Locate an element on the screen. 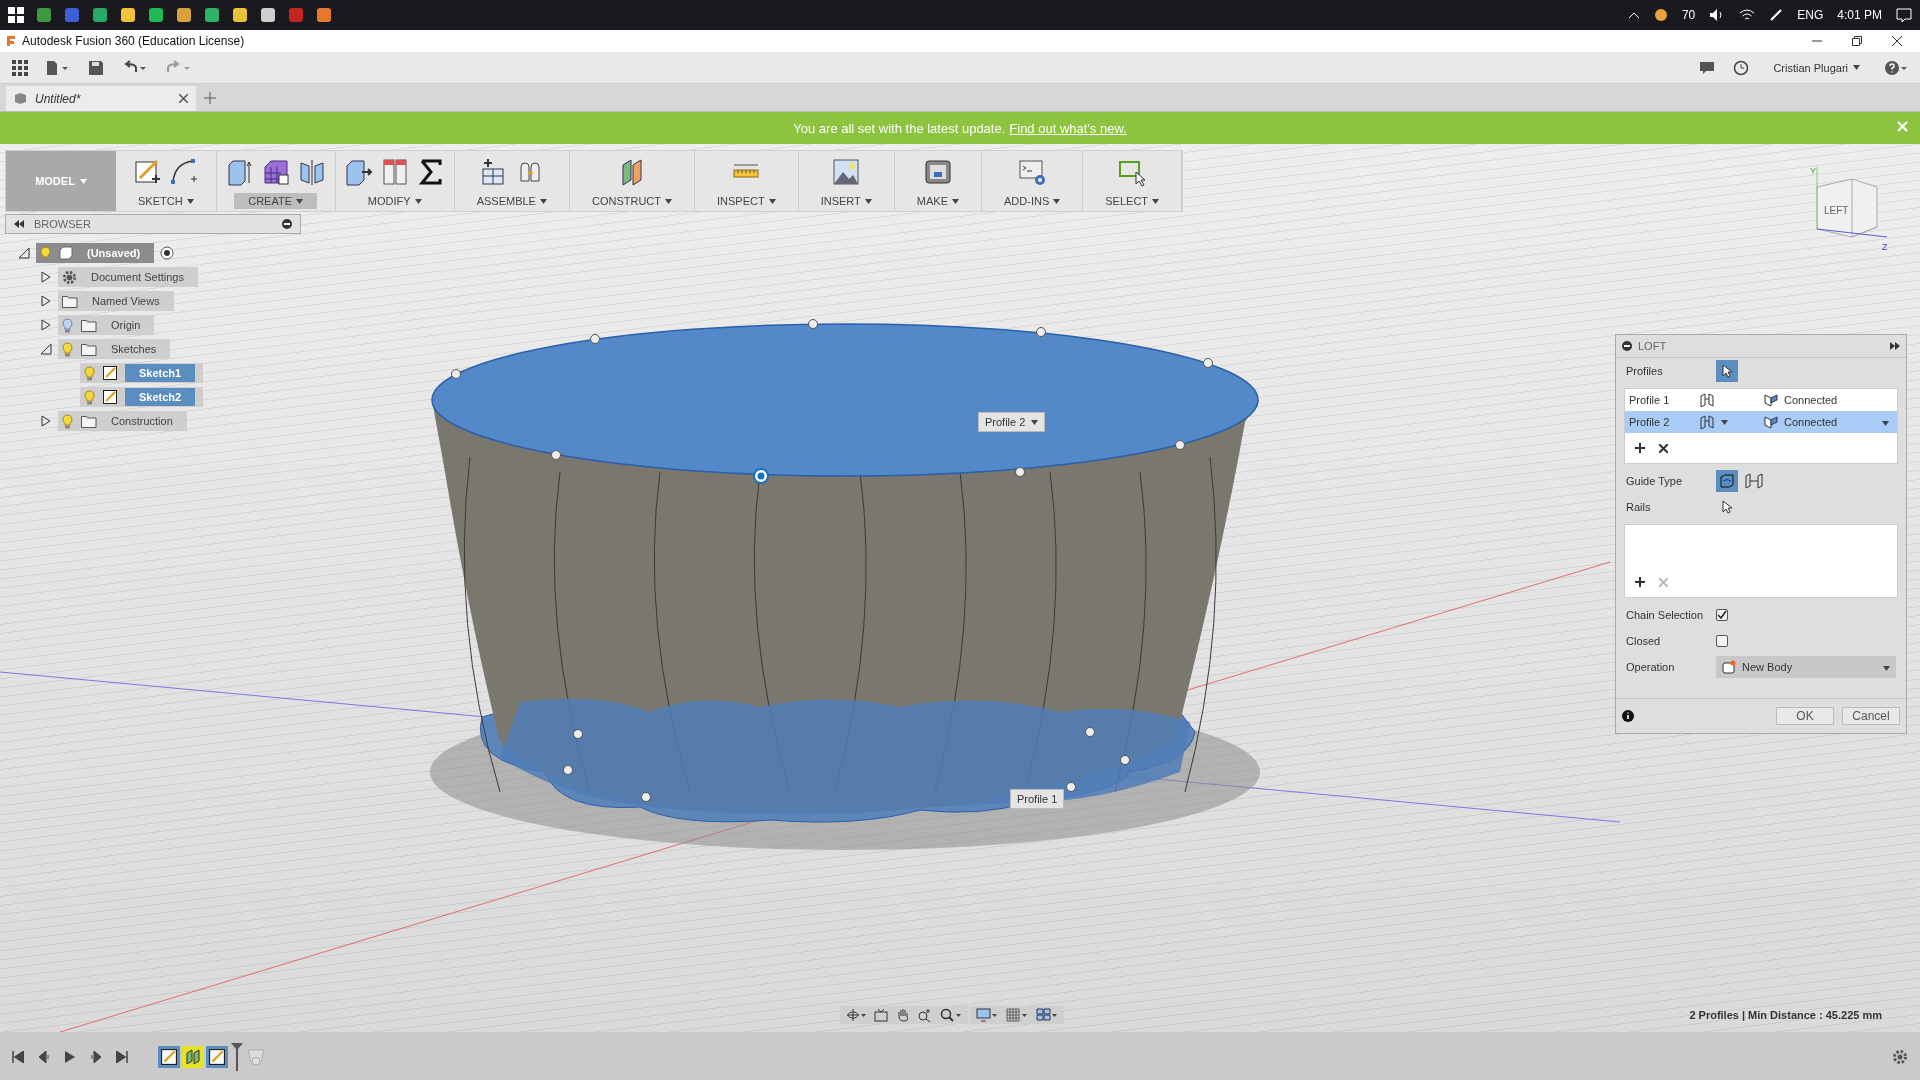 The height and width of the screenshot is (1080, 1920). operation-dropdown: New Body is located at coordinates (1806, 667).